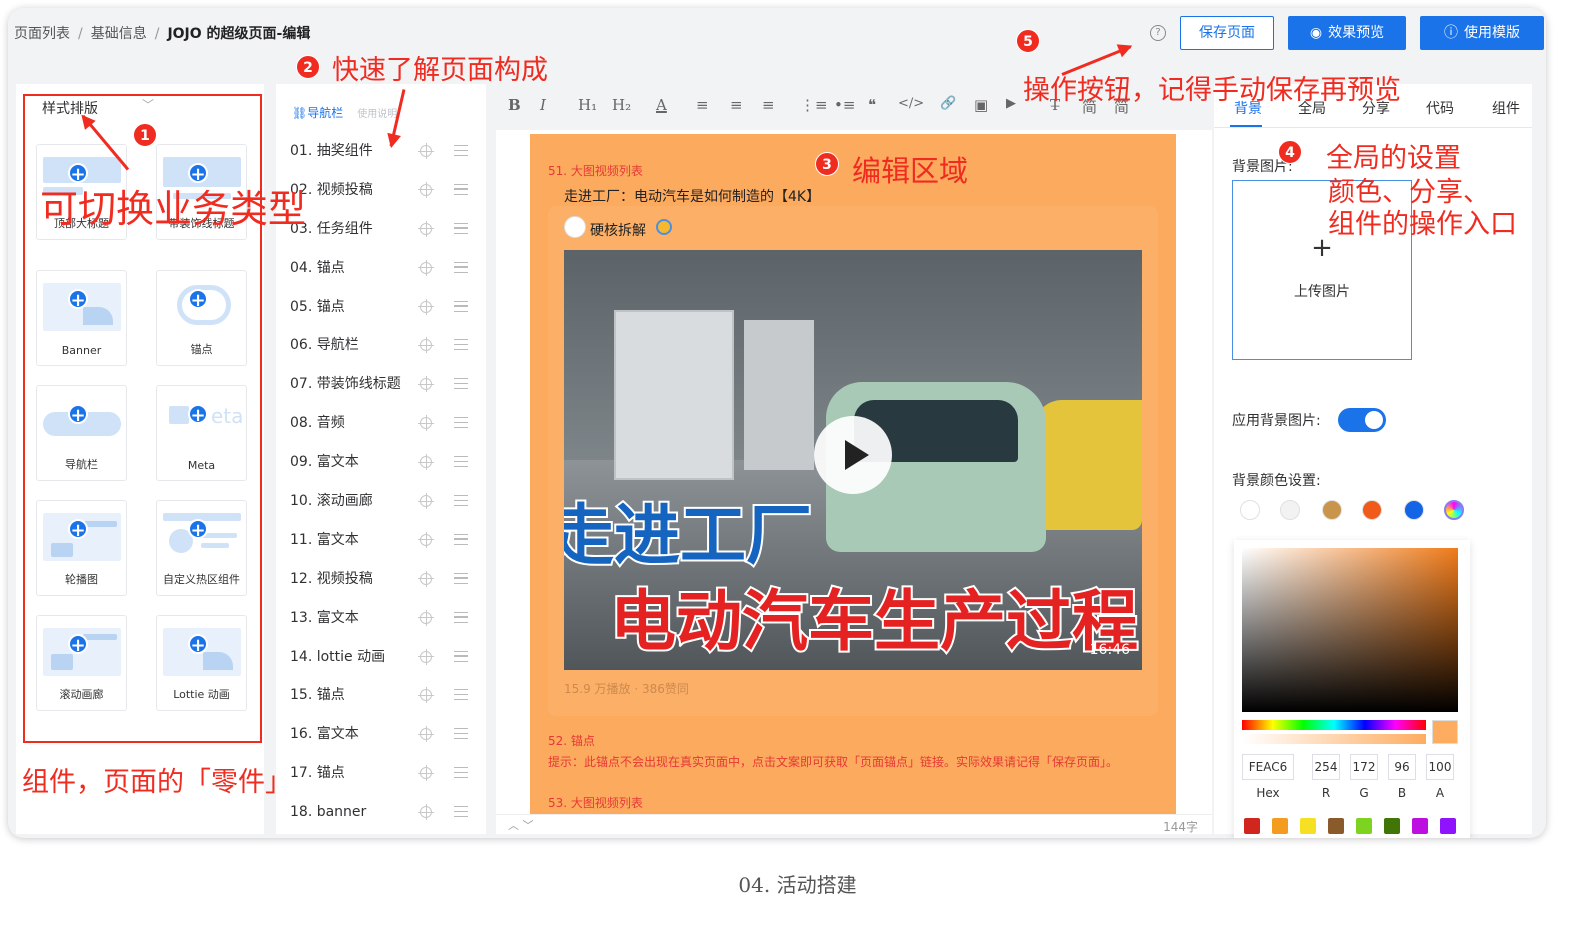  I want to click on list-item: 02. 视频投稿, so click(383, 190).